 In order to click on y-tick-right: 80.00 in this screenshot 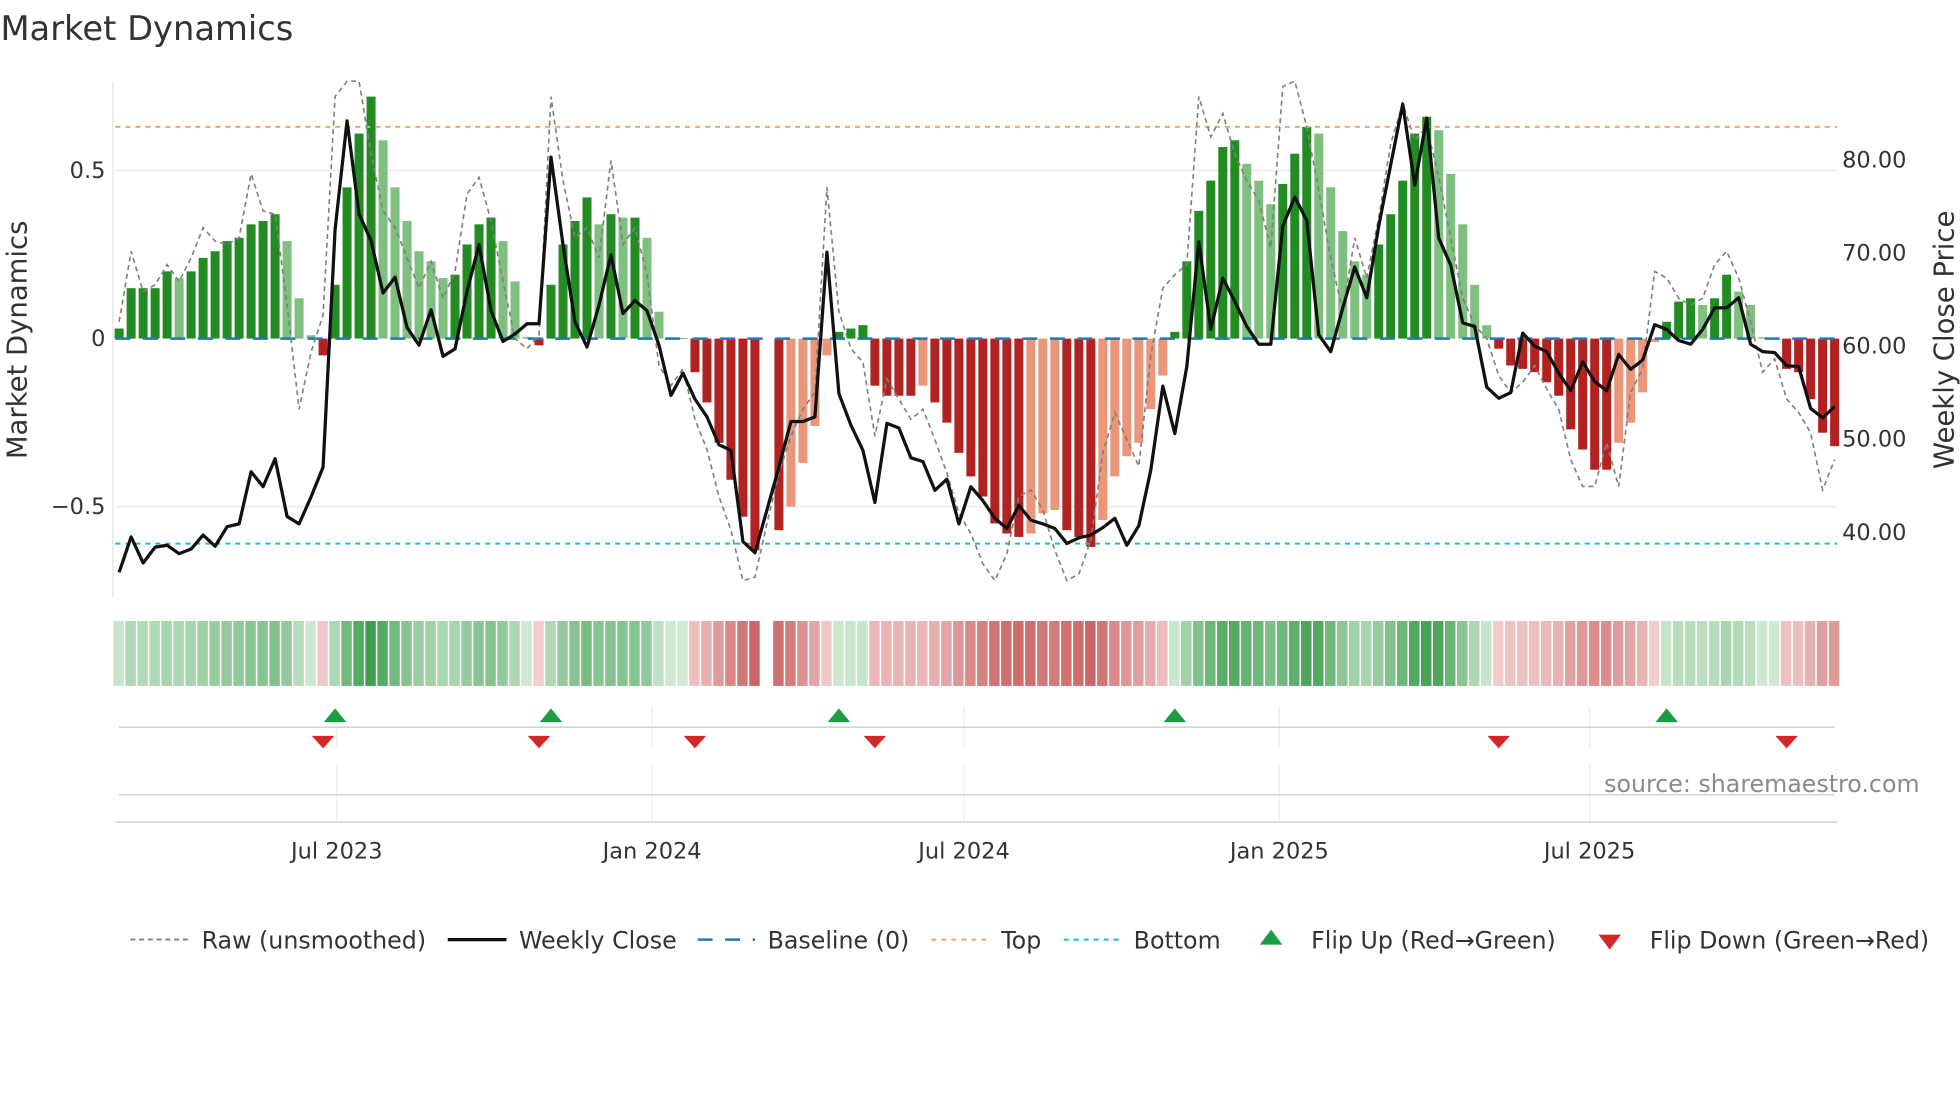, I will do `click(1874, 160)`.